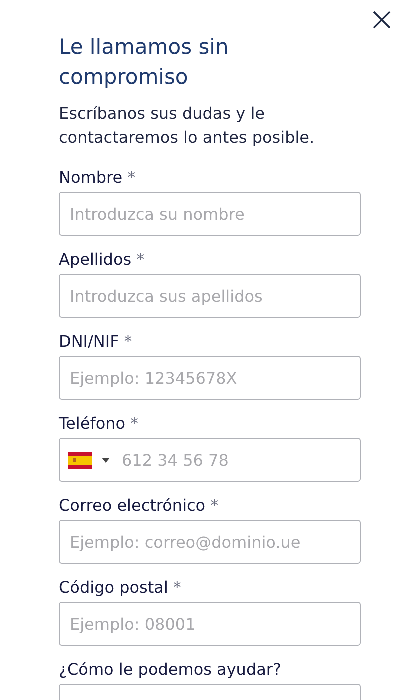  I want to click on field-label: Código postal, so click(113, 587).